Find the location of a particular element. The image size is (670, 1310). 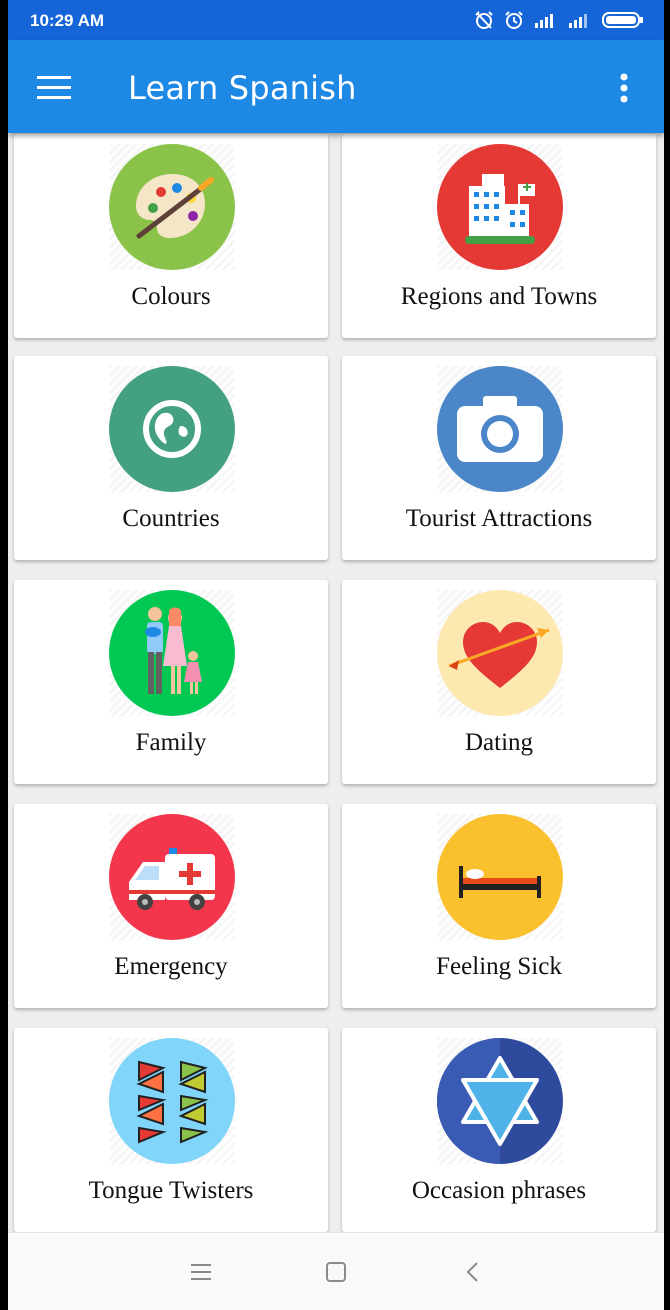

category-card-emergency: Emergency is located at coordinates (171, 906).